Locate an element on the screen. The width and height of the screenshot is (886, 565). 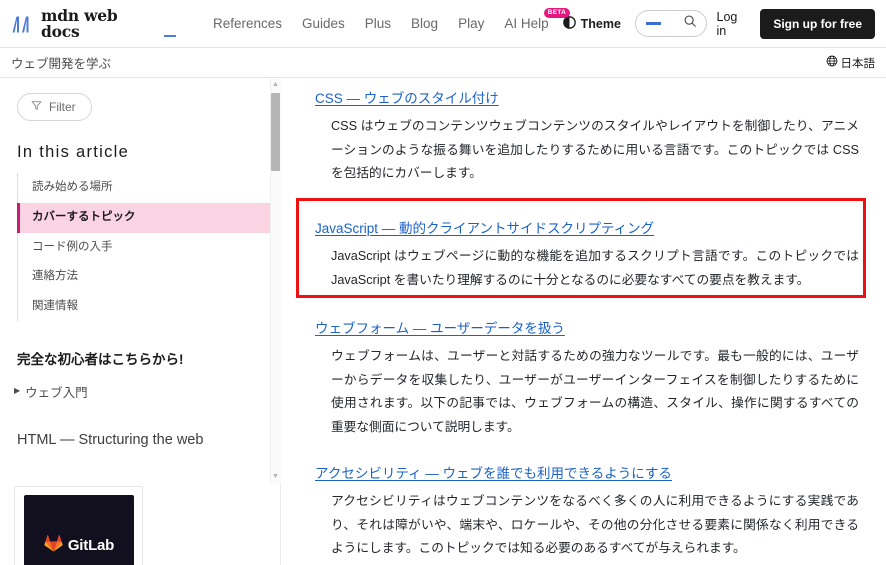
nav-item-plus: Plus is located at coordinates (378, 23).